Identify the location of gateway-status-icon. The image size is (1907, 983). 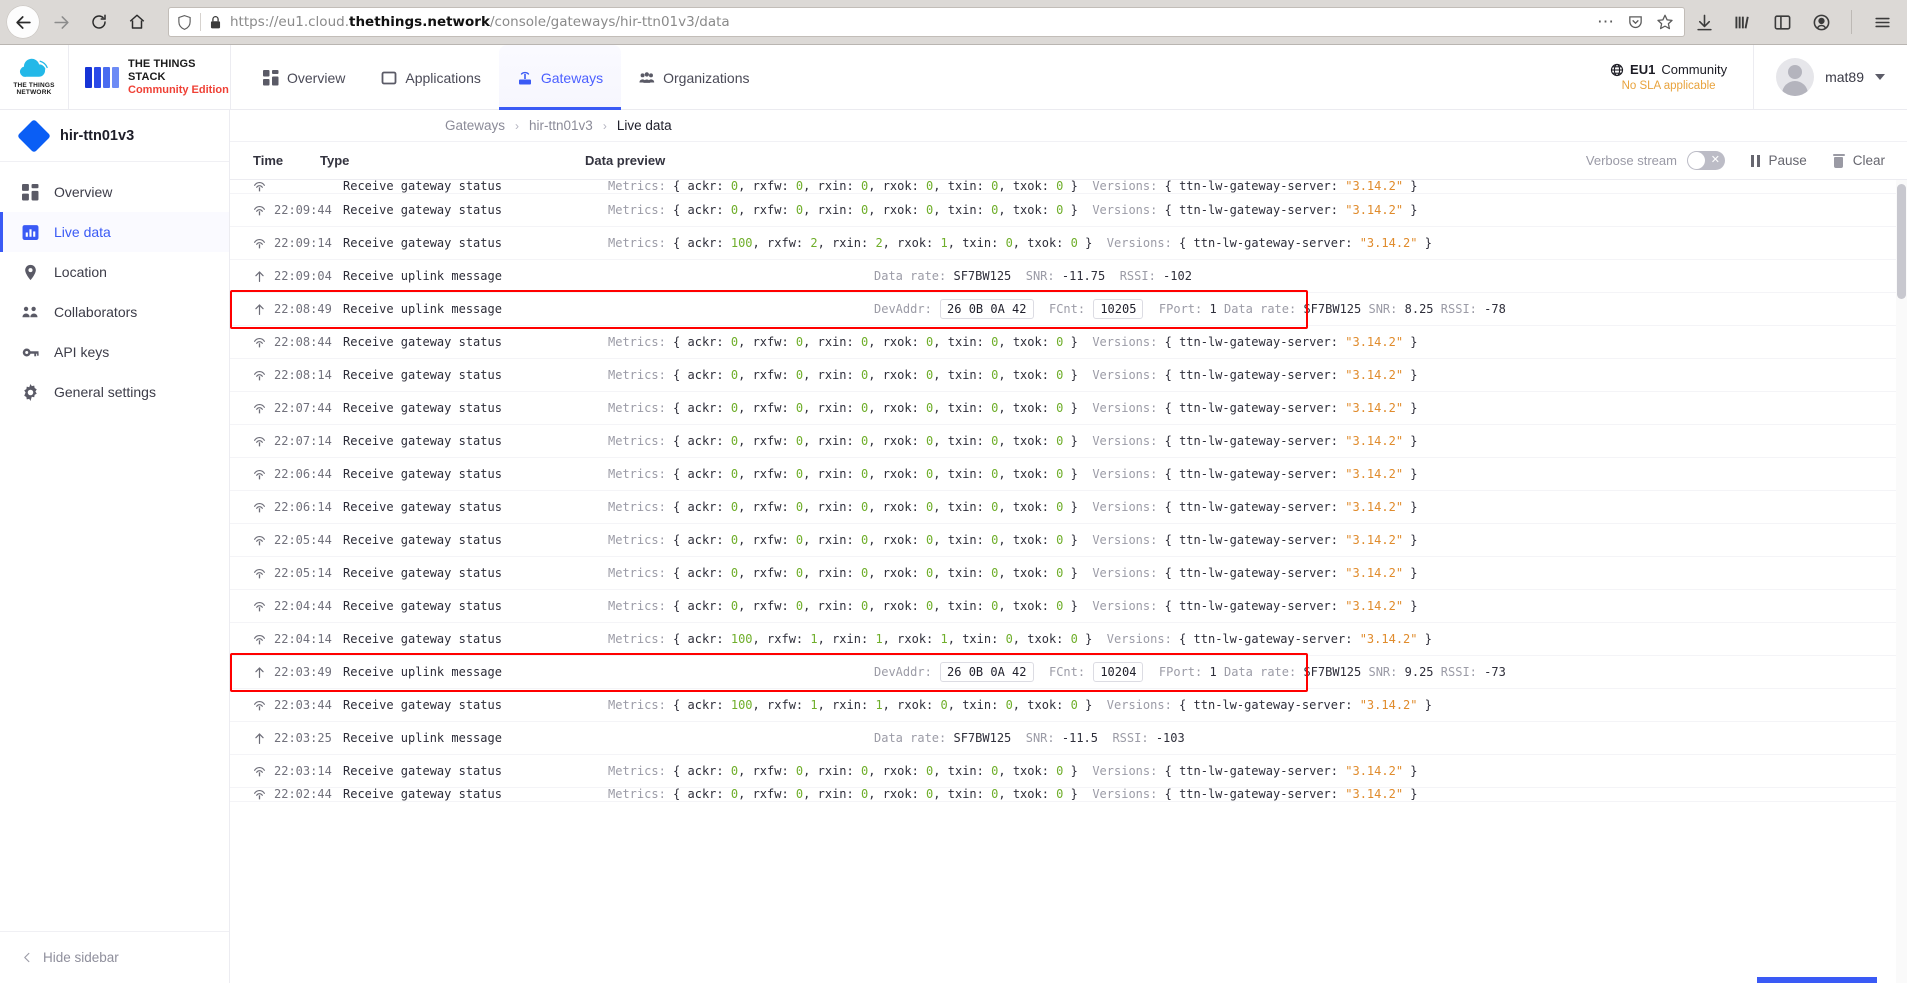
(259, 342).